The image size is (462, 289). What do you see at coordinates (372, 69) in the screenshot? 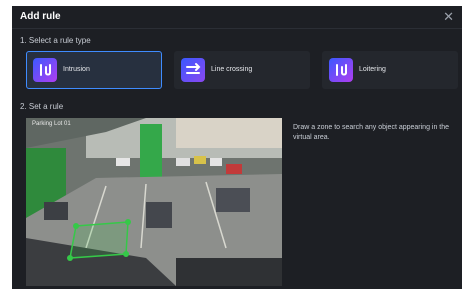
I see `rule-option-label: Loitering` at bounding box center [372, 69].